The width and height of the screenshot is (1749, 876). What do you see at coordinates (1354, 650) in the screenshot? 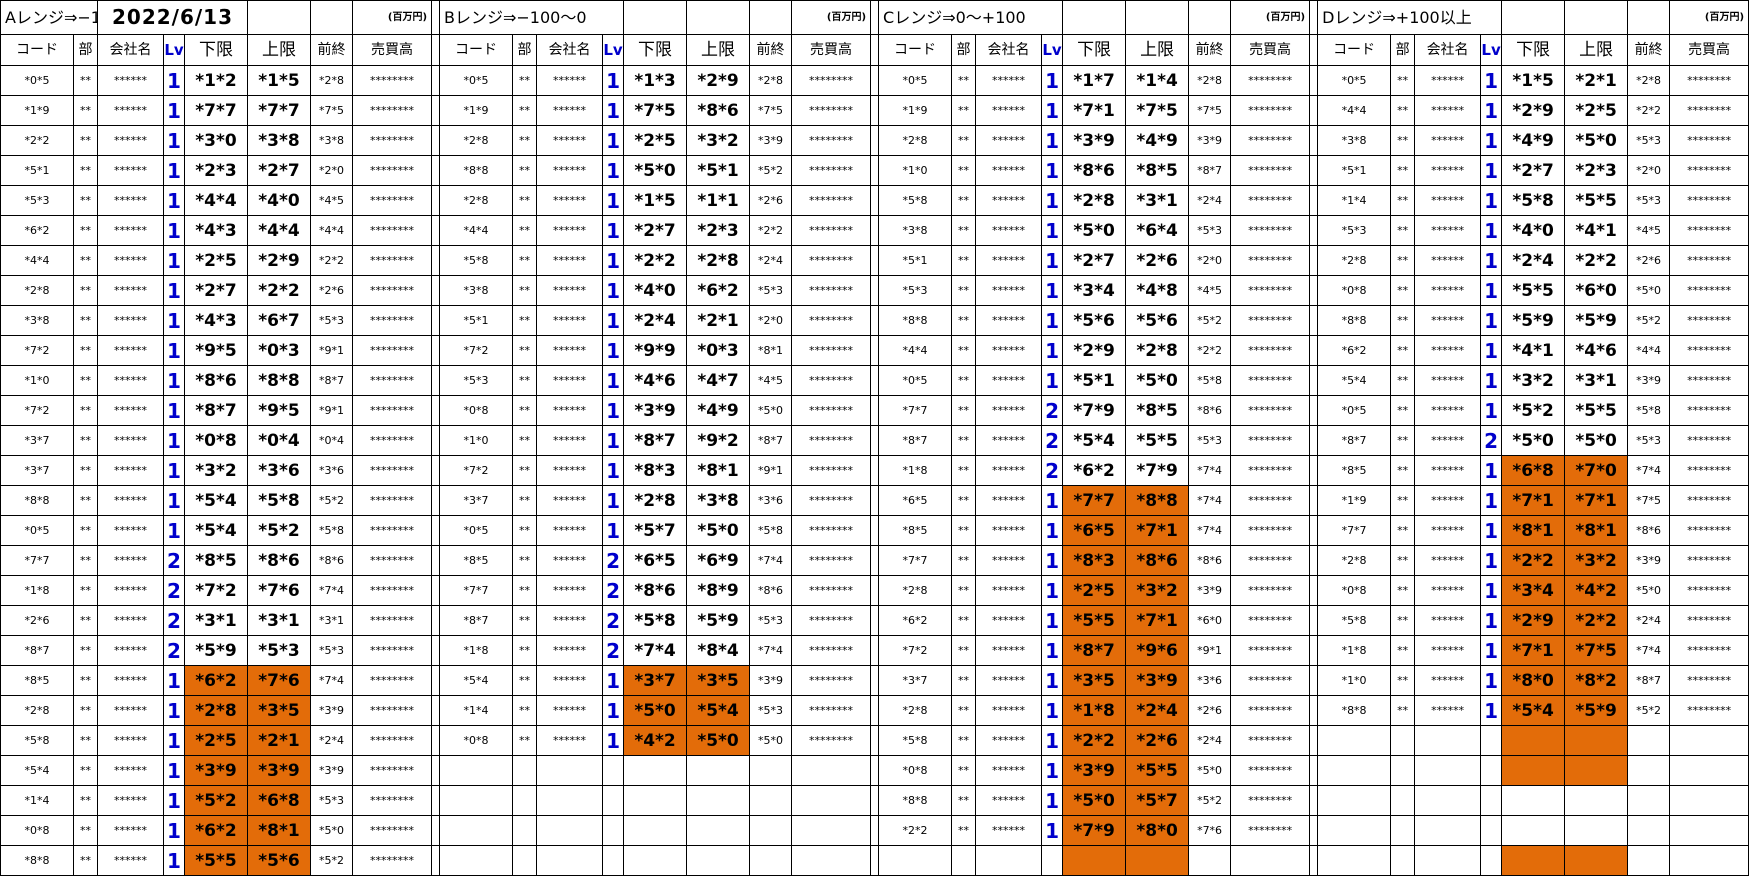
I see `code-cell: *1*8` at bounding box center [1354, 650].